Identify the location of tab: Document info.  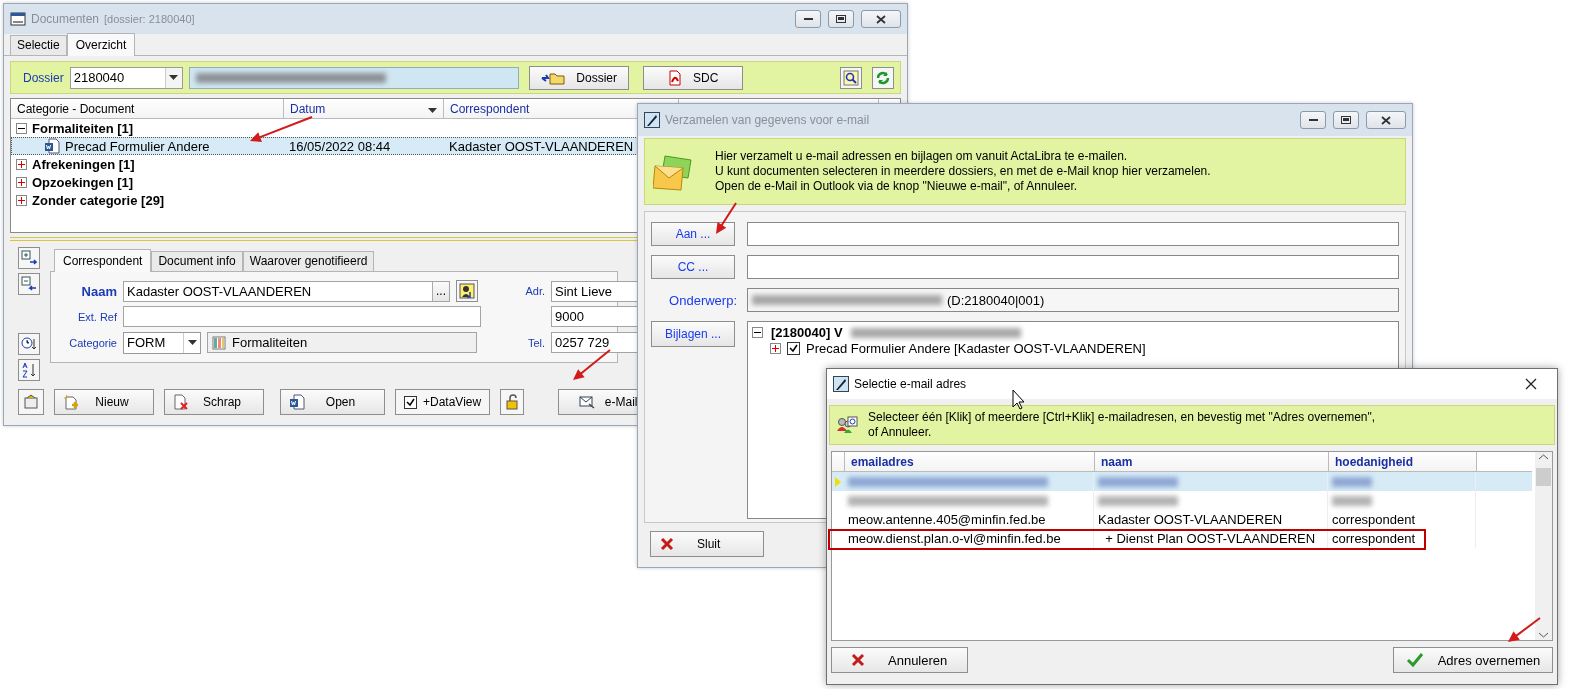
(197, 261).